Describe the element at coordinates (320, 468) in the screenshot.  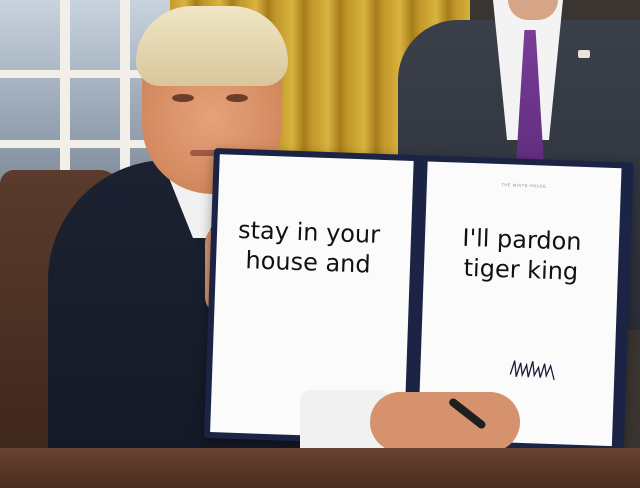
I see `desk` at that location.